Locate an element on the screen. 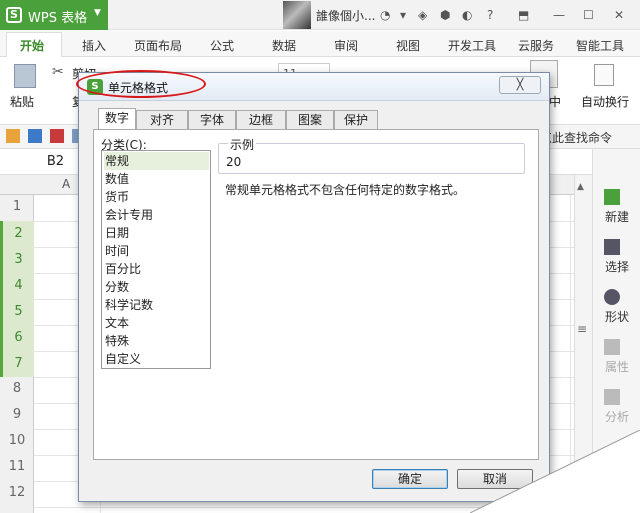 The image size is (640, 513). chevron-down-icon: ▾ is located at coordinates (403, 15).